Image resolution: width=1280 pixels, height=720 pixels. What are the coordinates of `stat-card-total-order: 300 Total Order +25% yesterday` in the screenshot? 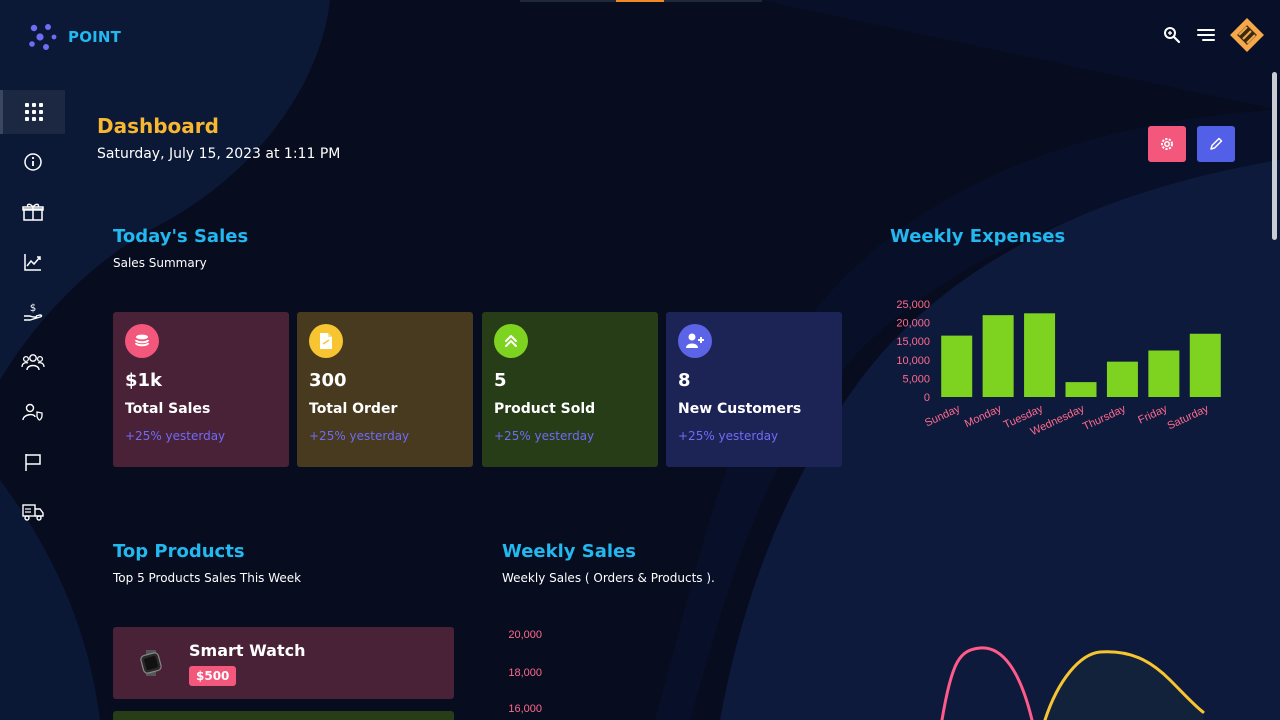 It's located at (385, 389).